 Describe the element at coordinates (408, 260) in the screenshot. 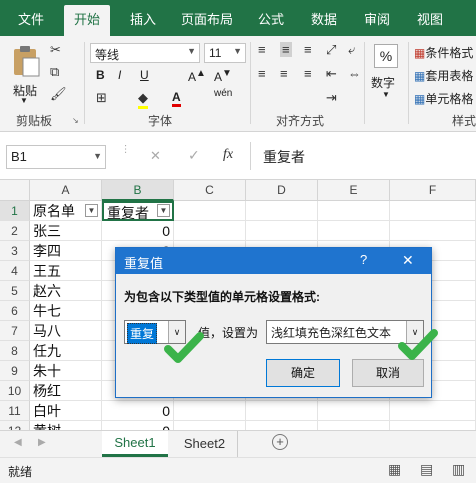

I see `close-icon: ✕` at that location.